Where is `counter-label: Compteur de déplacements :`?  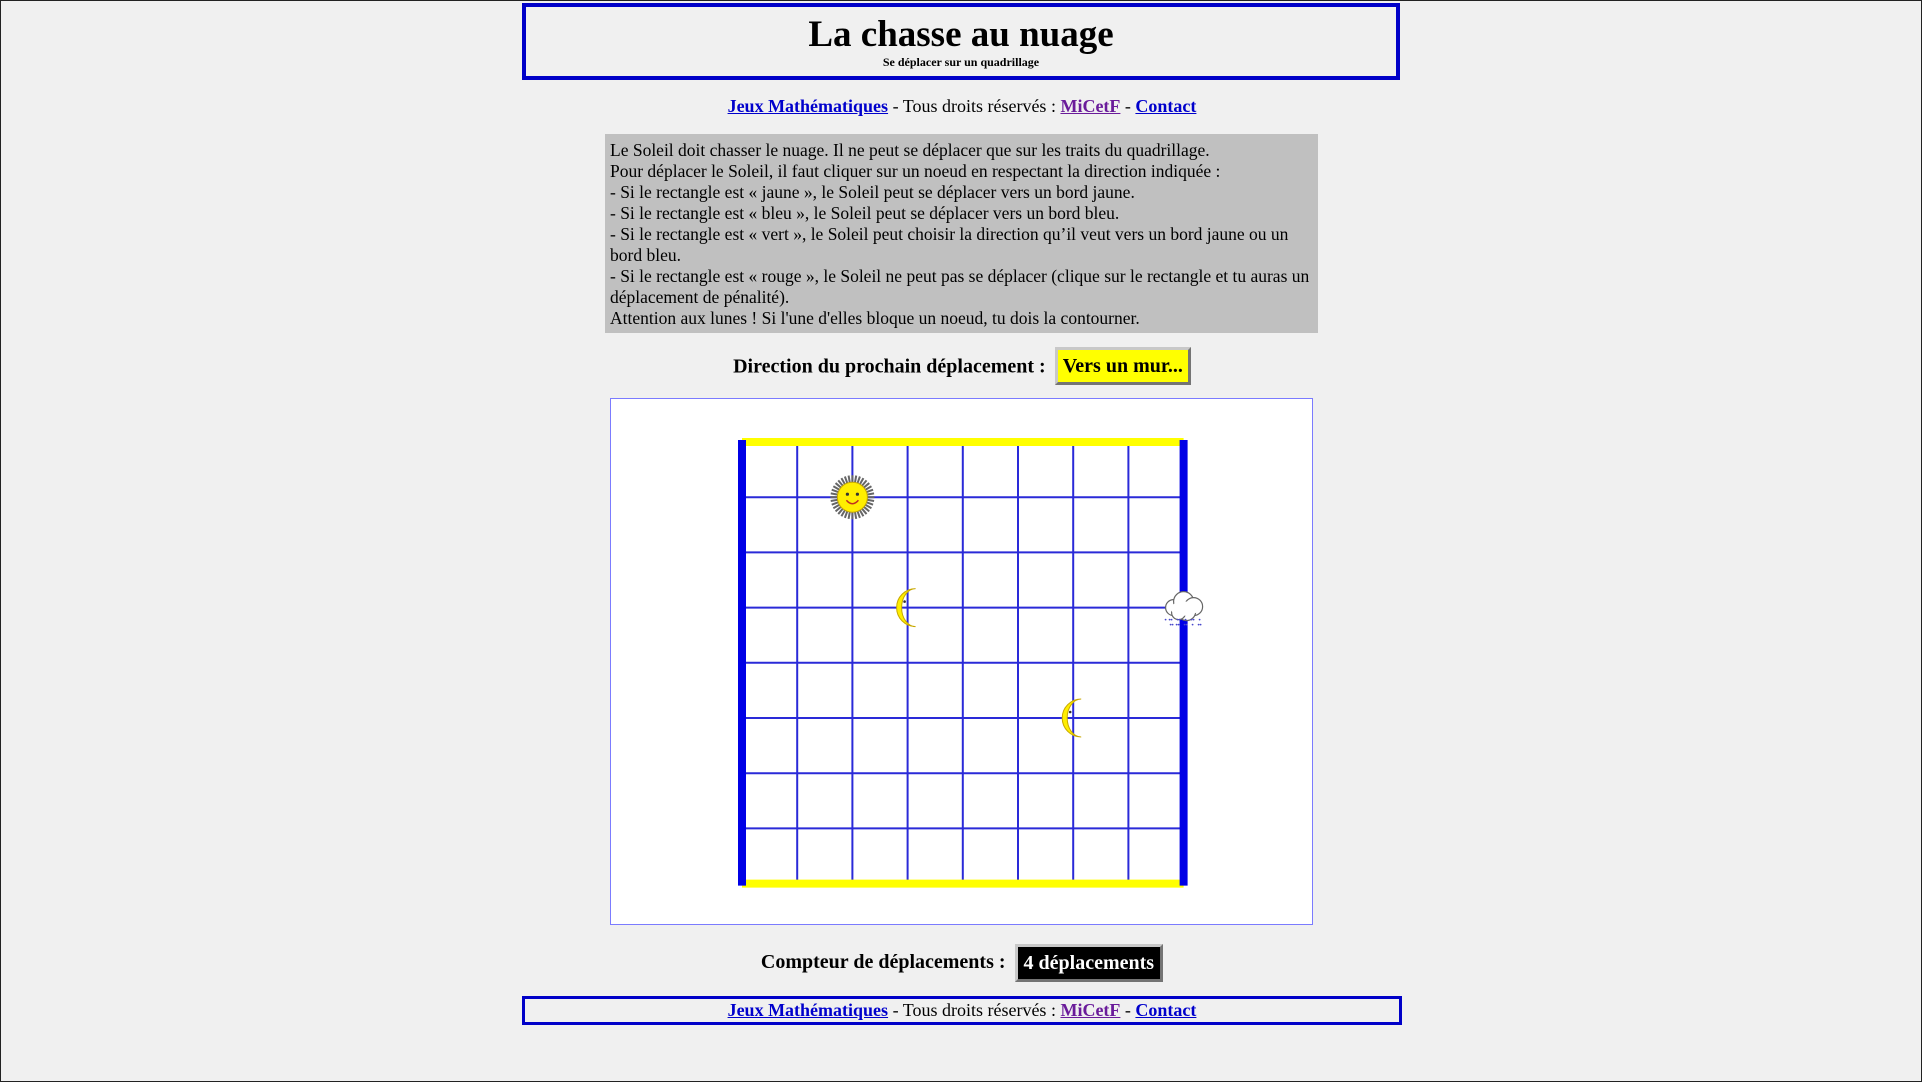 counter-label: Compteur de déplacements : is located at coordinates (883, 962).